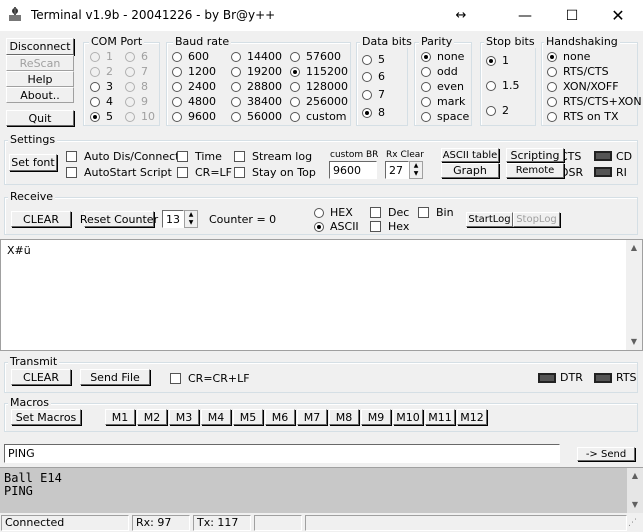 This screenshot has height=532, width=643. What do you see at coordinates (40, 79) in the screenshot?
I see `help-button: Help` at bounding box center [40, 79].